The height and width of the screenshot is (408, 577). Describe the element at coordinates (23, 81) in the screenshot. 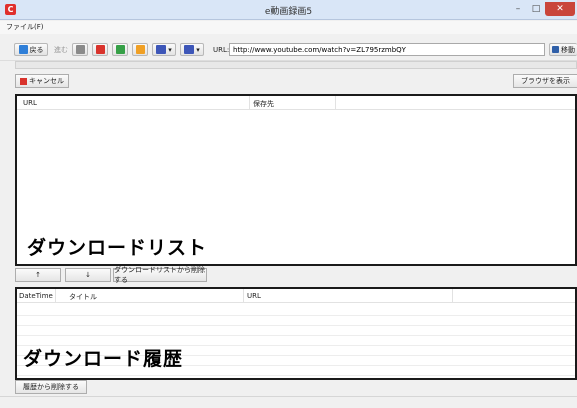

I see `cancel-icon` at that location.